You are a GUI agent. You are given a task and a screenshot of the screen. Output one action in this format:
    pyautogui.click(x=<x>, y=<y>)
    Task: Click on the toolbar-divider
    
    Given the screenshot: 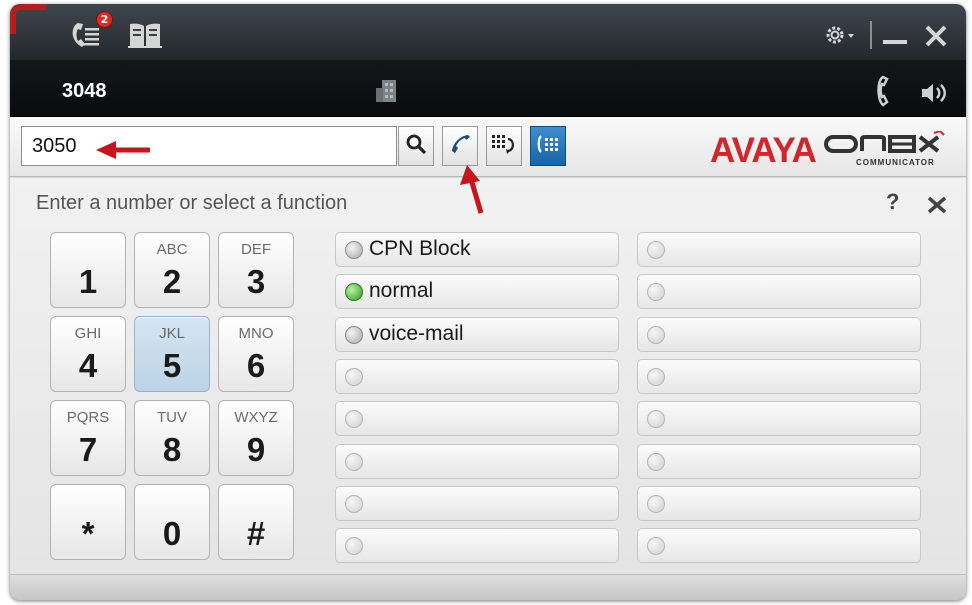 What is the action you would take?
    pyautogui.click(x=871, y=37)
    